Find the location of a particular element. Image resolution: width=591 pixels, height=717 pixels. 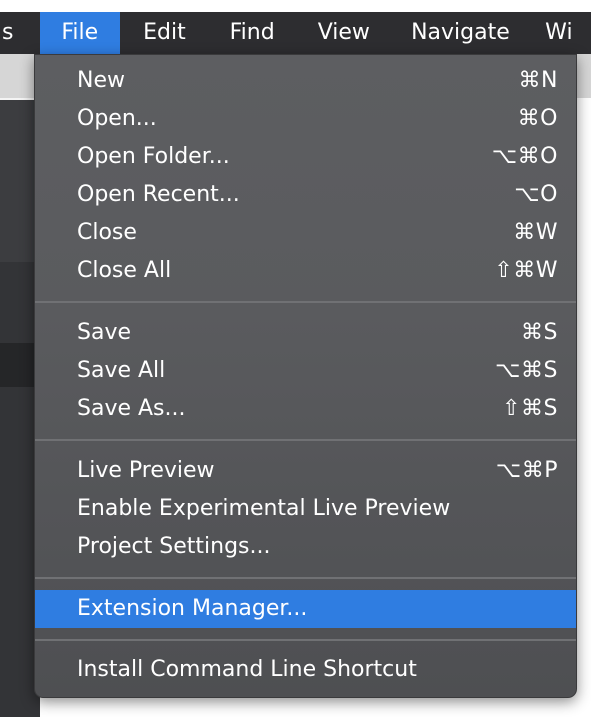

menu-item-save: Save ⌘S is located at coordinates (305, 333).